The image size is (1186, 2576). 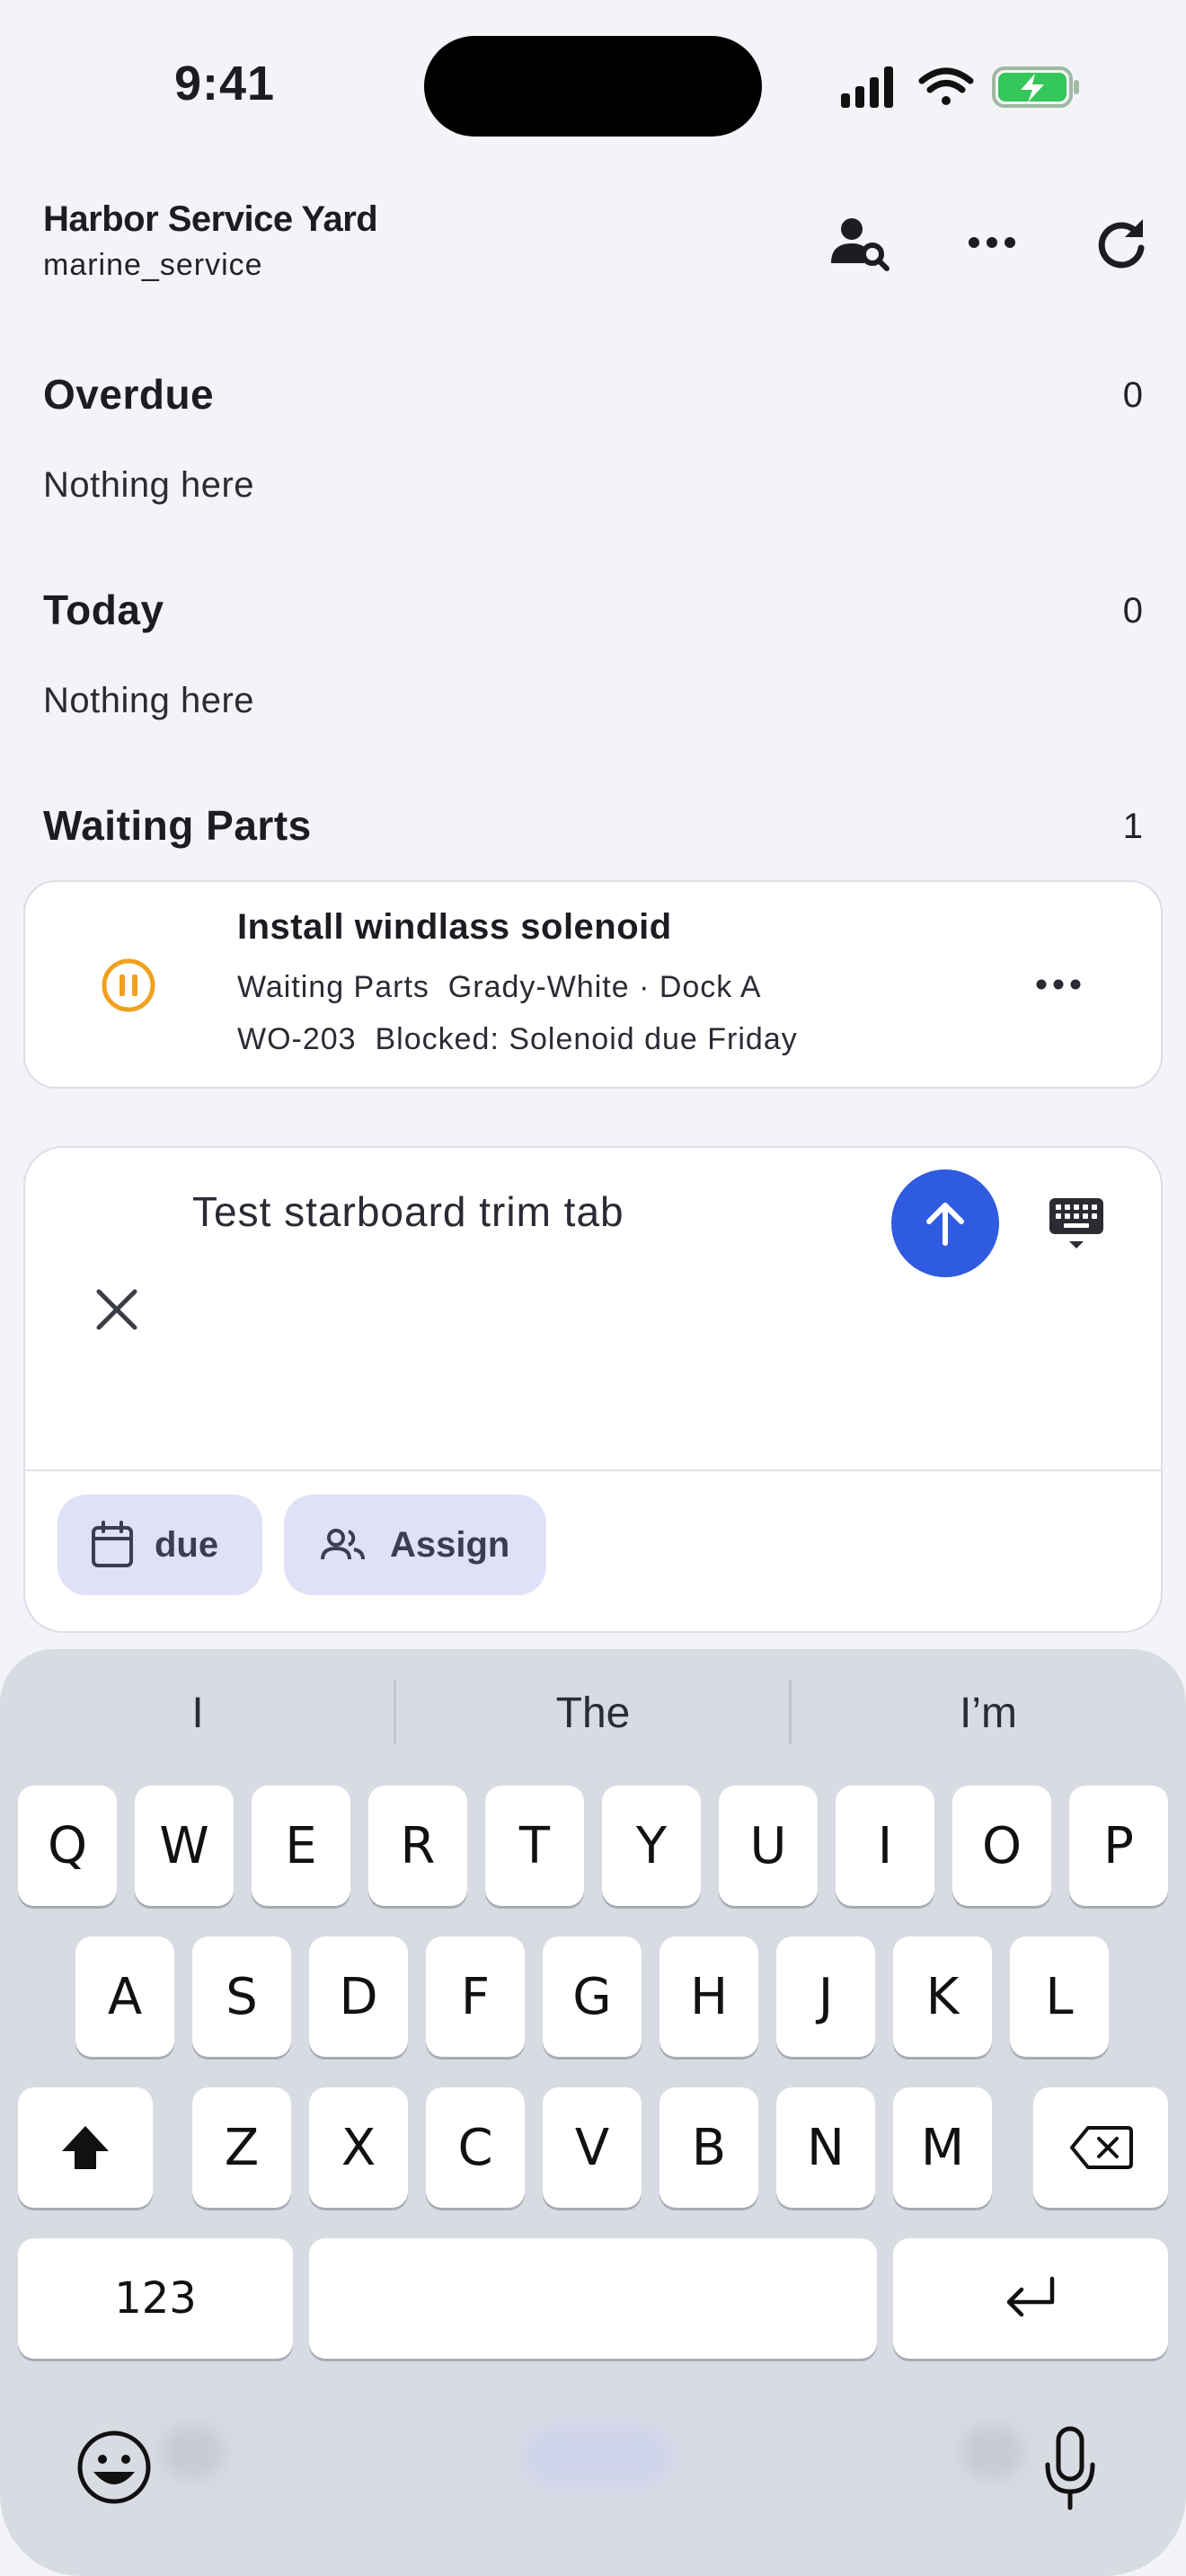 What do you see at coordinates (593, 1713) in the screenshot?
I see `suggestion-2: The` at bounding box center [593, 1713].